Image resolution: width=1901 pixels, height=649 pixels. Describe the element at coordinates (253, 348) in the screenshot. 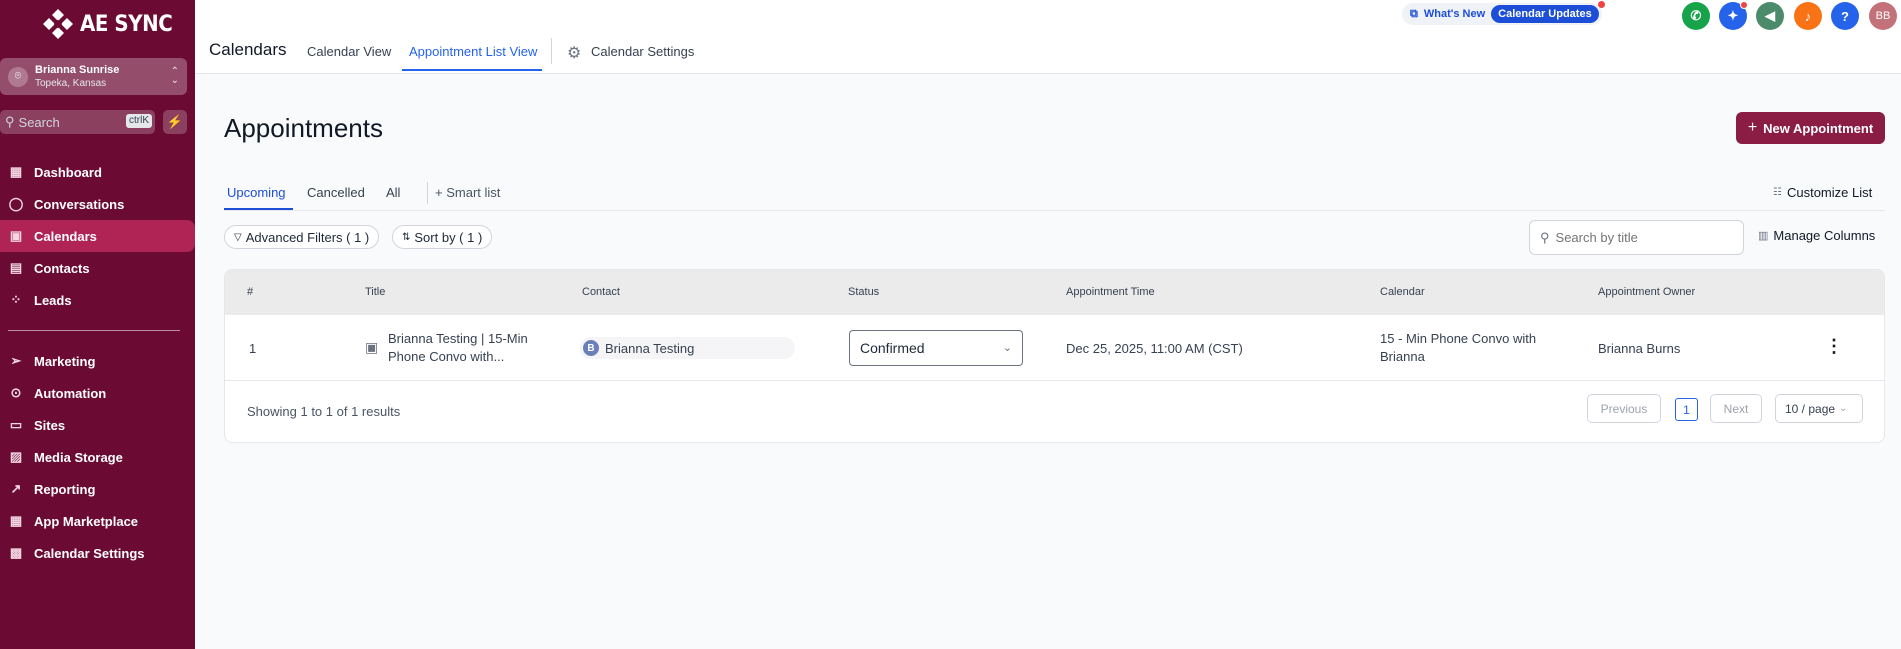

I see `row-number: 1` at that location.